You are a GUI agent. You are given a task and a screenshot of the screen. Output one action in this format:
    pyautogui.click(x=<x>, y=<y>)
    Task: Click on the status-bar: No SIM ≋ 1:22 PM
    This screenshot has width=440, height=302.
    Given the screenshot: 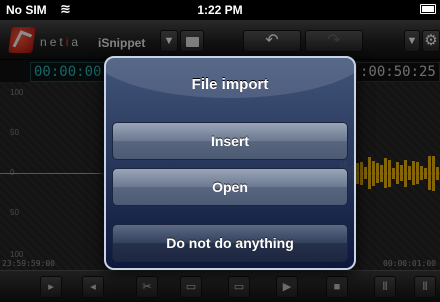 What is the action you would take?
    pyautogui.click(x=220, y=10)
    